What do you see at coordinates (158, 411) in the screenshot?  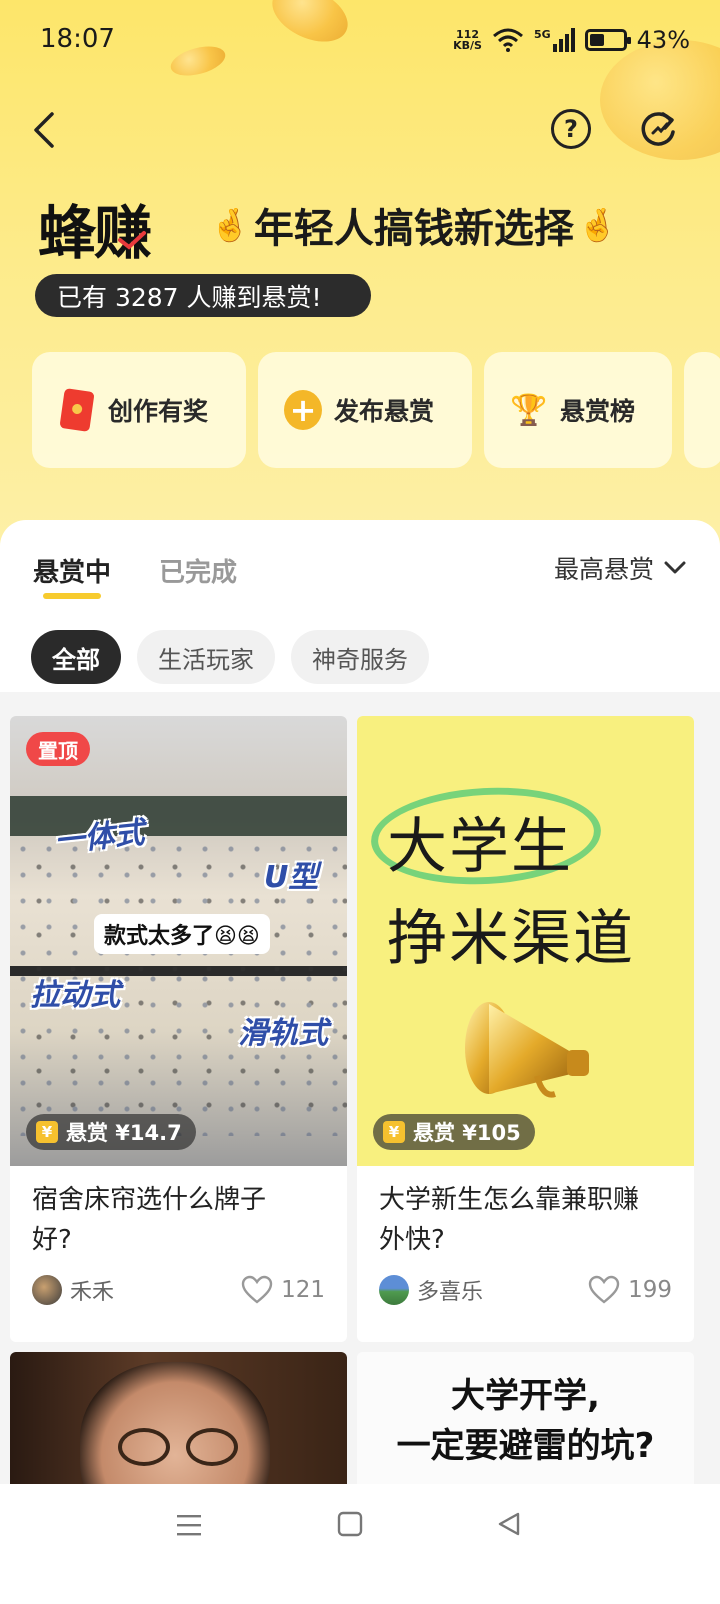 I see `quick-action-label: 创作有奖` at bounding box center [158, 411].